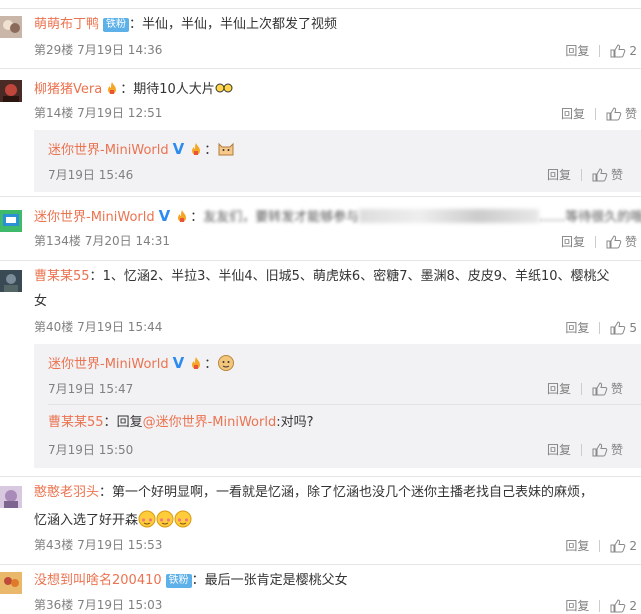 Image resolution: width=641 pixels, height=614 pixels. What do you see at coordinates (86, 520) in the screenshot?
I see `comment-text-2: 忆涵入选了好开森` at bounding box center [86, 520].